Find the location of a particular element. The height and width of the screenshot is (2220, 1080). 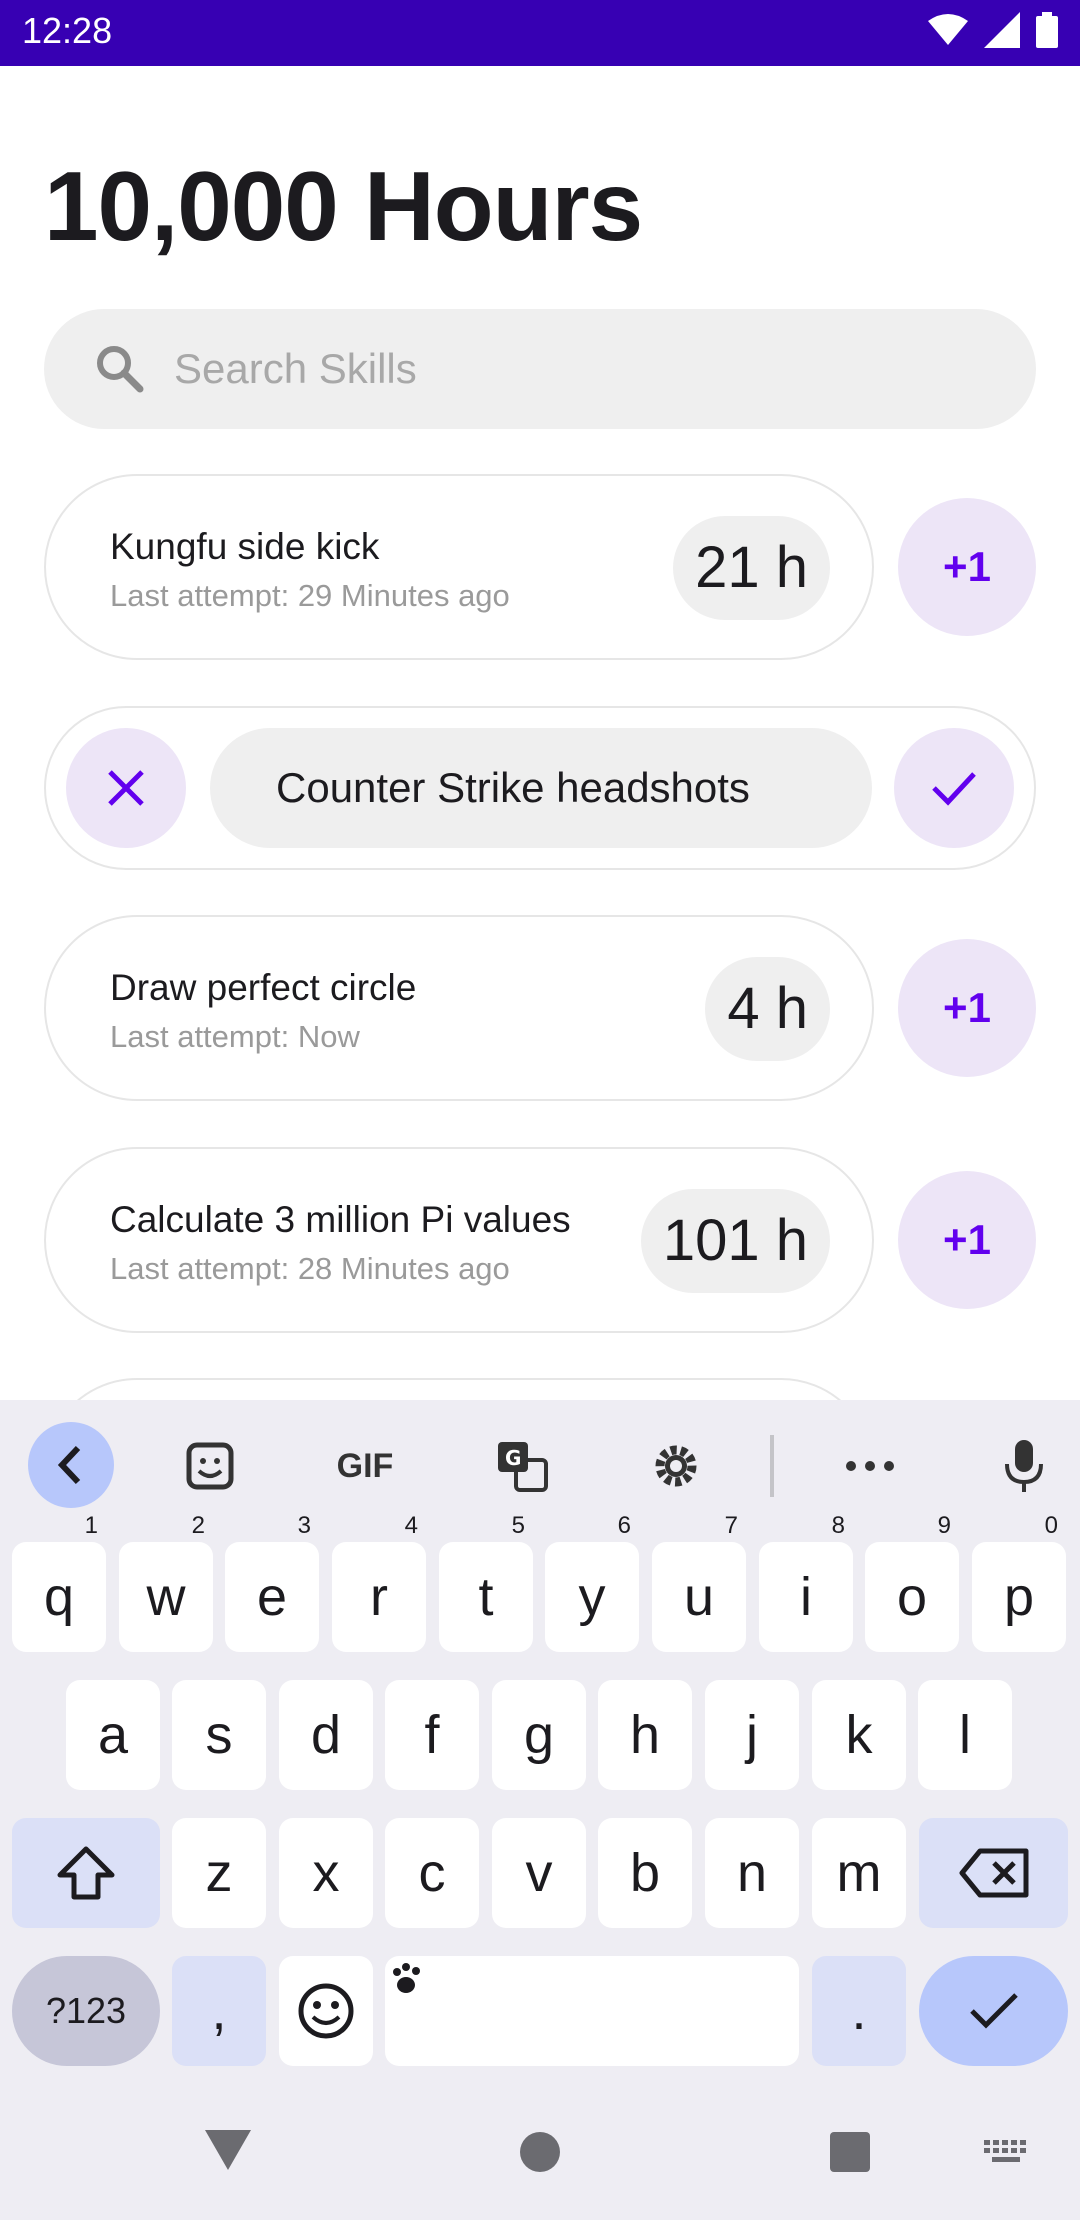

status-icons is located at coordinates (993, 30).